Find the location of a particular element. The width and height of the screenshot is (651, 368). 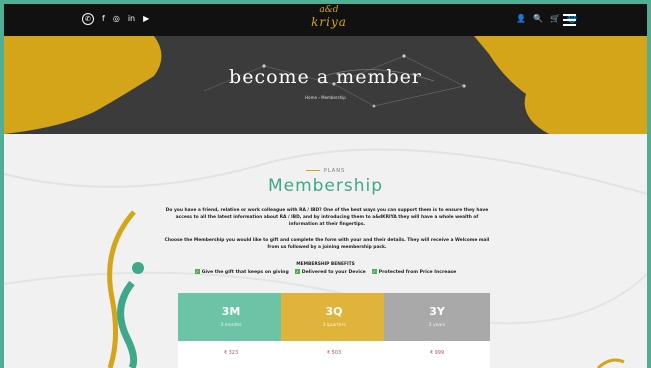

benefit-text: Protected from Price Increase is located at coordinates (417, 272).